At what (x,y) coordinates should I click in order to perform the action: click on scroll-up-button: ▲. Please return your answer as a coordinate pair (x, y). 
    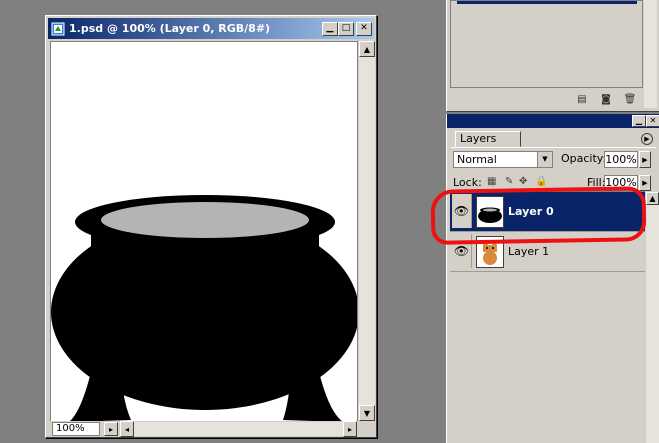
    Looking at the image, I should click on (367, 49).